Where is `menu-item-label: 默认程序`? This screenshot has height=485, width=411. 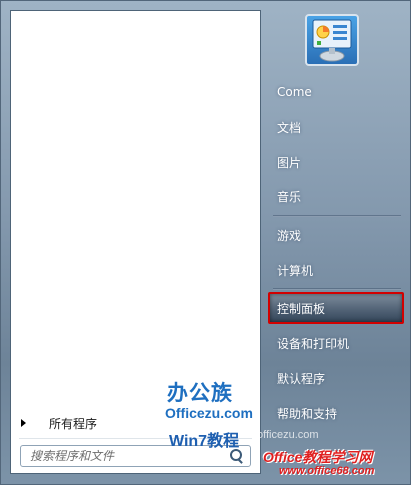
menu-item-label: 默认程序 is located at coordinates (301, 378).